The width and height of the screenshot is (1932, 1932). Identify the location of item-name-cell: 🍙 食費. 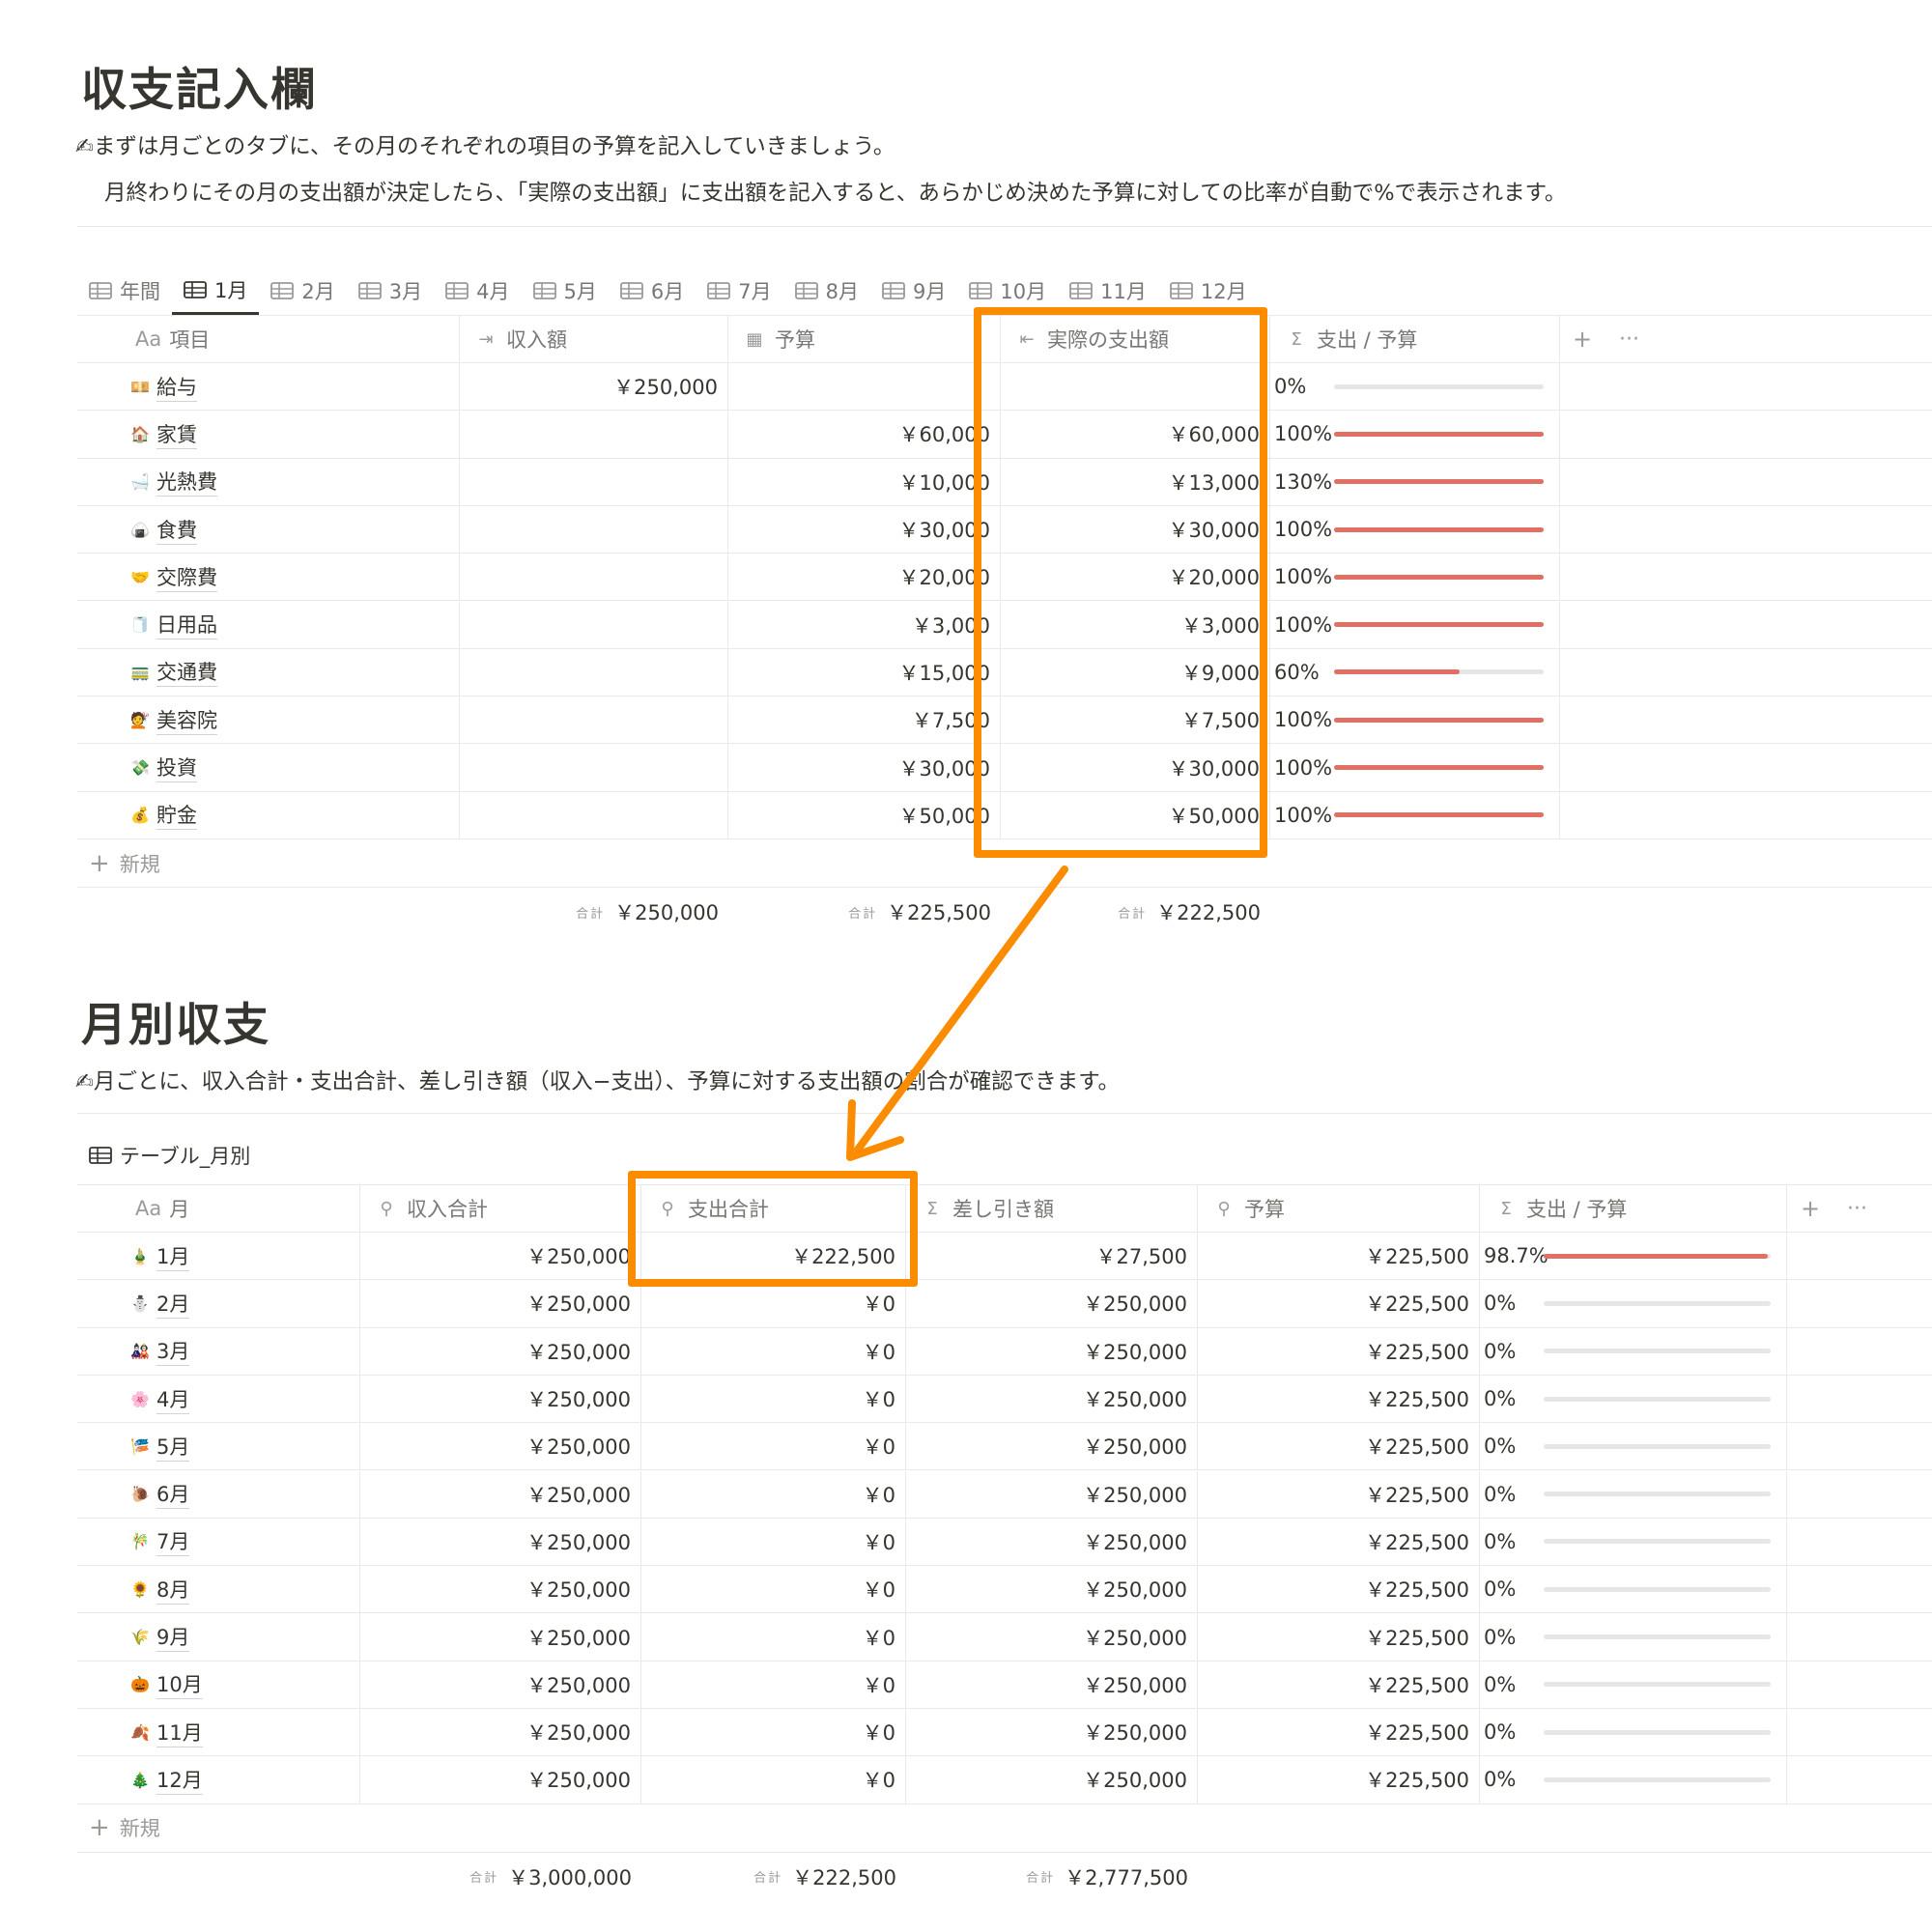
(268, 529).